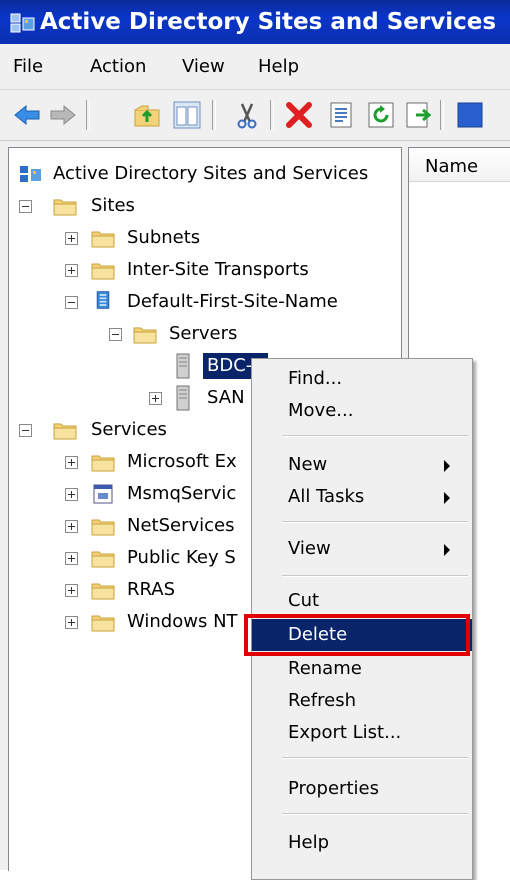 Image resolution: width=510 pixels, height=880 pixels. What do you see at coordinates (362, 465) in the screenshot?
I see `menu-item-new: New` at bounding box center [362, 465].